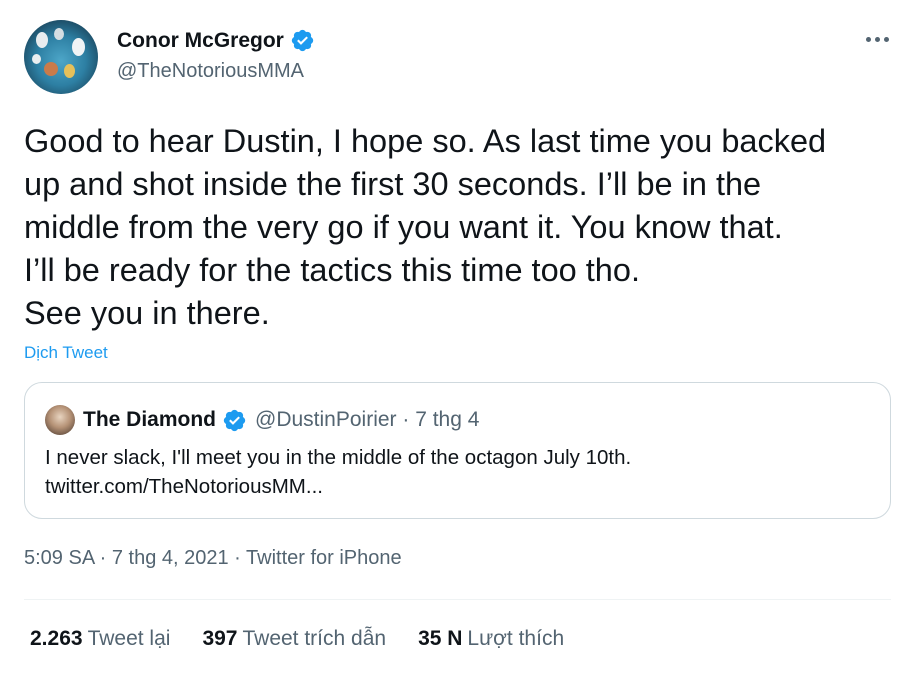 The height and width of the screenshot is (675, 915). Describe the element at coordinates (210, 71) in the screenshot. I see `author-handle: @TheNotoriousMMA` at that location.